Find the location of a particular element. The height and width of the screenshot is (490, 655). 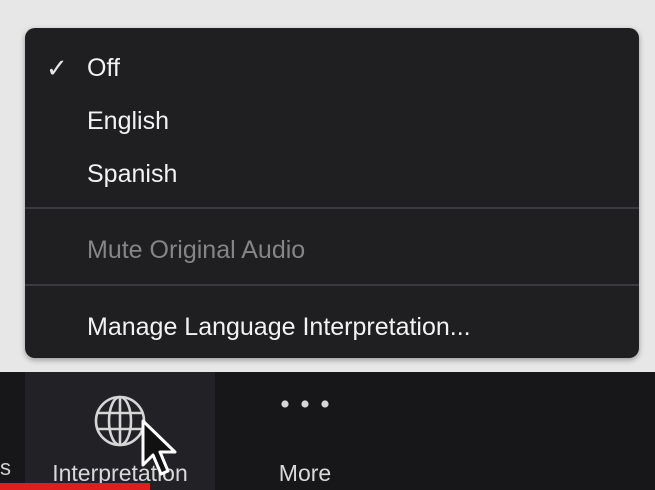

checkmark-icon: ✓ is located at coordinates (57, 67).